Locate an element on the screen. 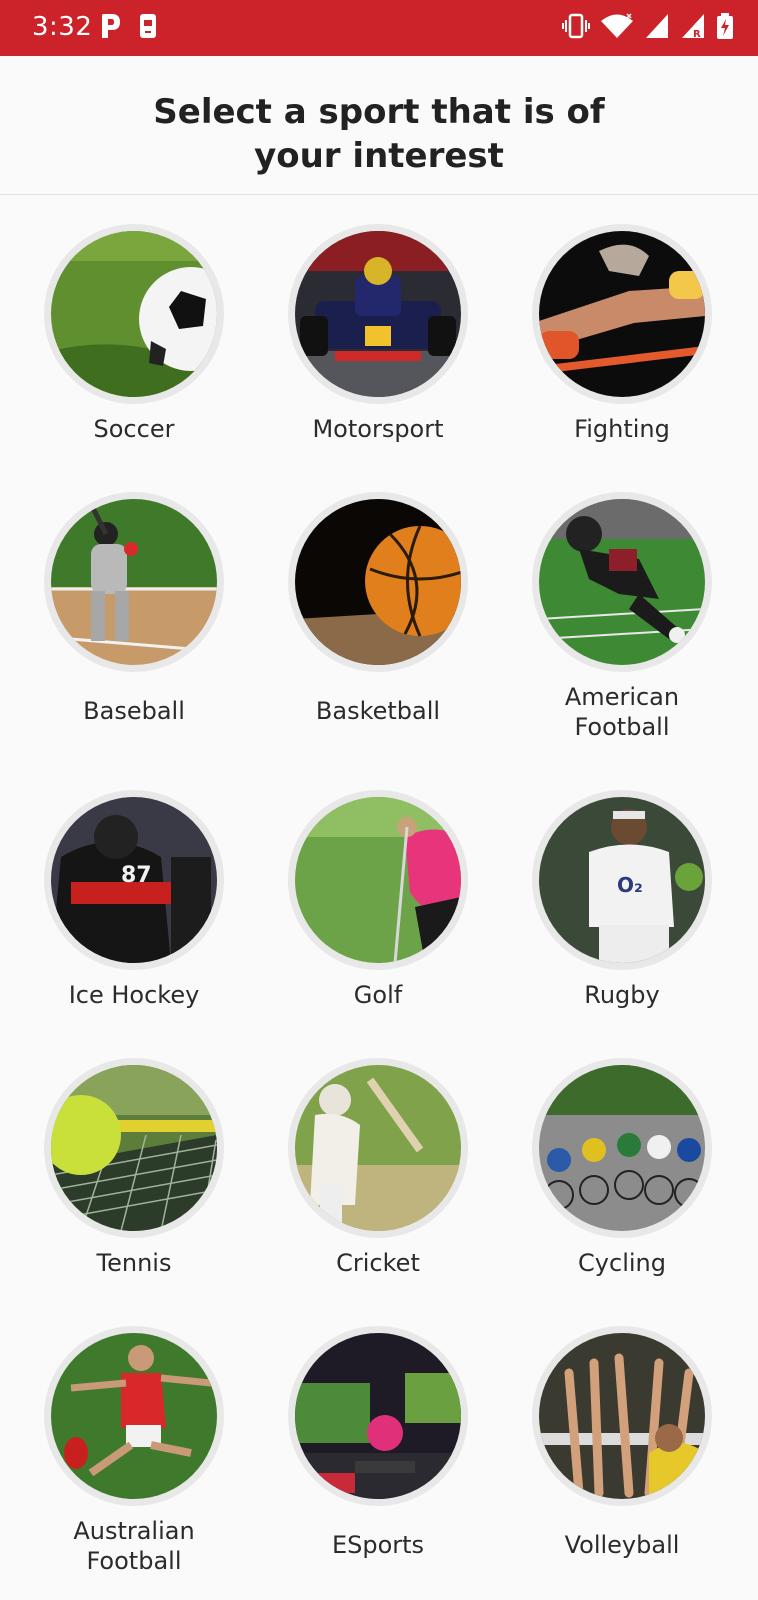 Image resolution: width=758 pixels, height=1600 pixels. sport-label: Basketball is located at coordinates (378, 711).